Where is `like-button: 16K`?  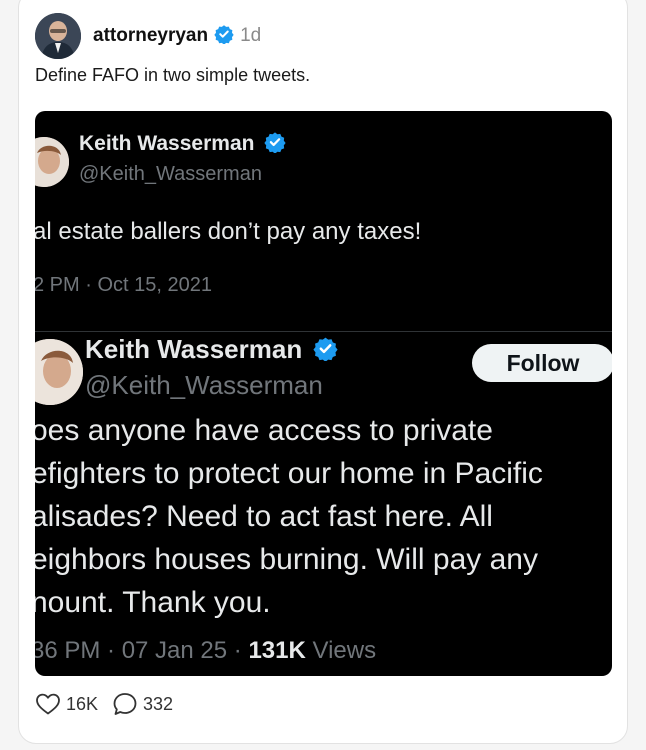
like-button: 16K is located at coordinates (66, 704).